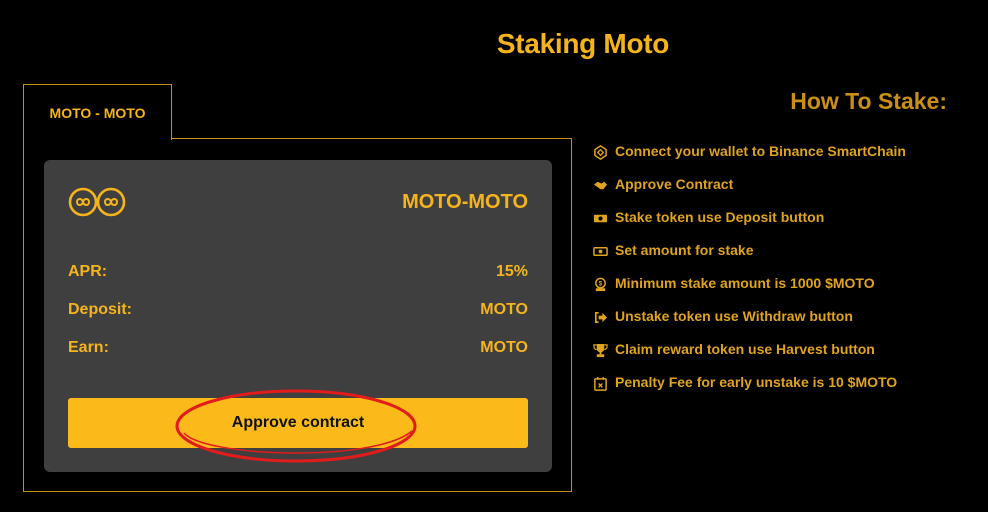 This screenshot has height=512, width=988. I want to click on list-item: Unstake token use Withdraw button, so click(749, 324).